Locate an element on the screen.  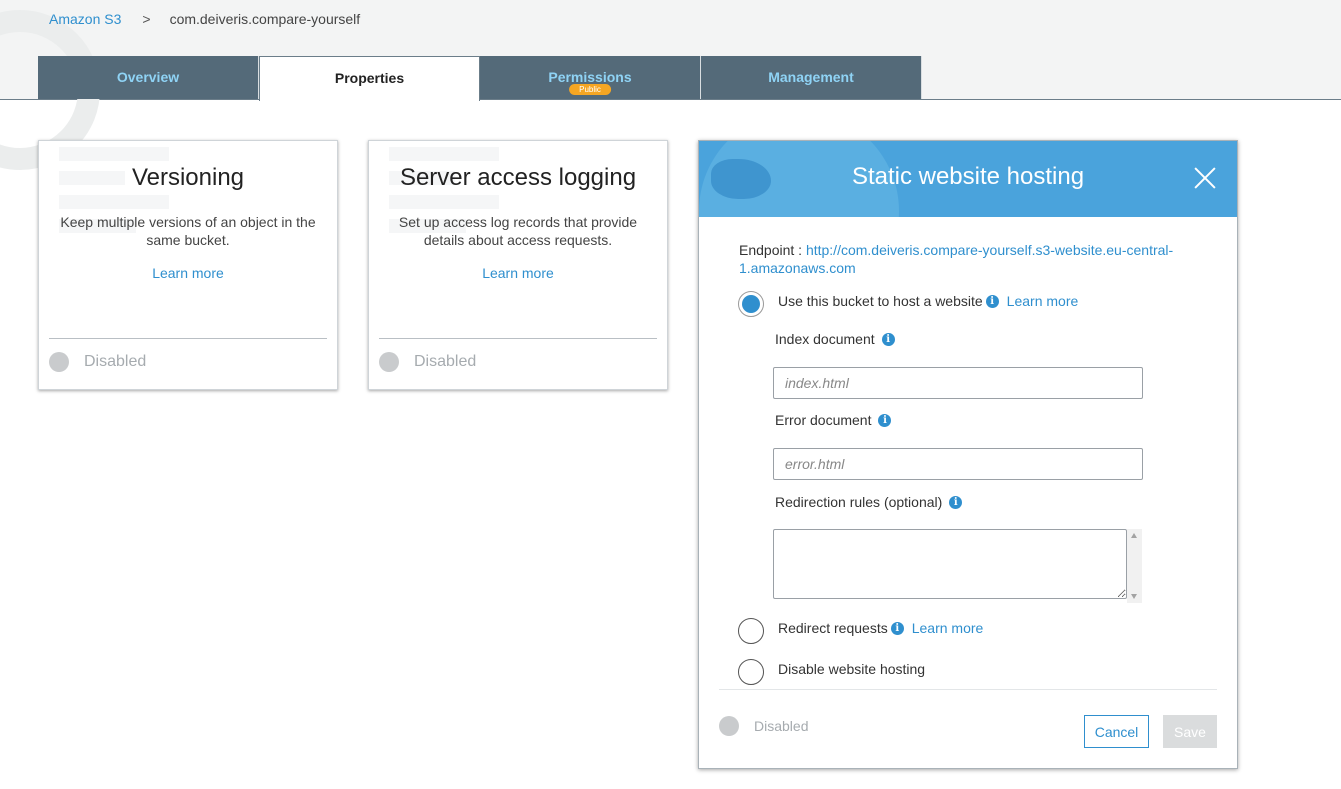
redirect-requests-label: Redirect requests is located at coordinates (833, 628).